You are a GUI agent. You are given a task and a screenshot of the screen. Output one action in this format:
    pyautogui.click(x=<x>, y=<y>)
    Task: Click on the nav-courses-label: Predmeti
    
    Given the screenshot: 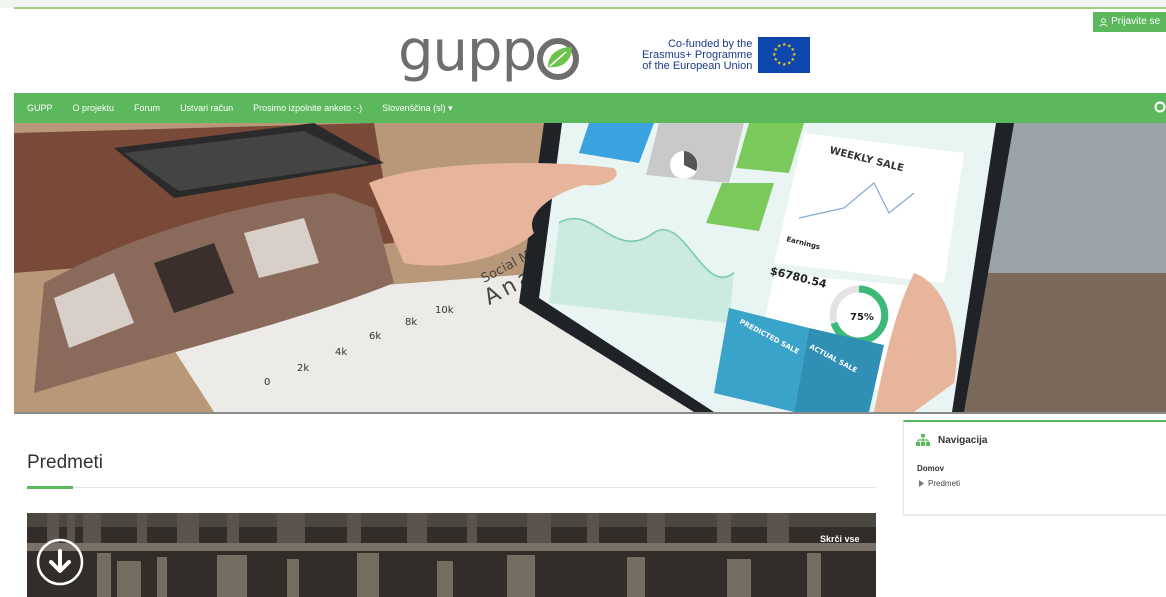 What is the action you would take?
    pyautogui.click(x=944, y=483)
    